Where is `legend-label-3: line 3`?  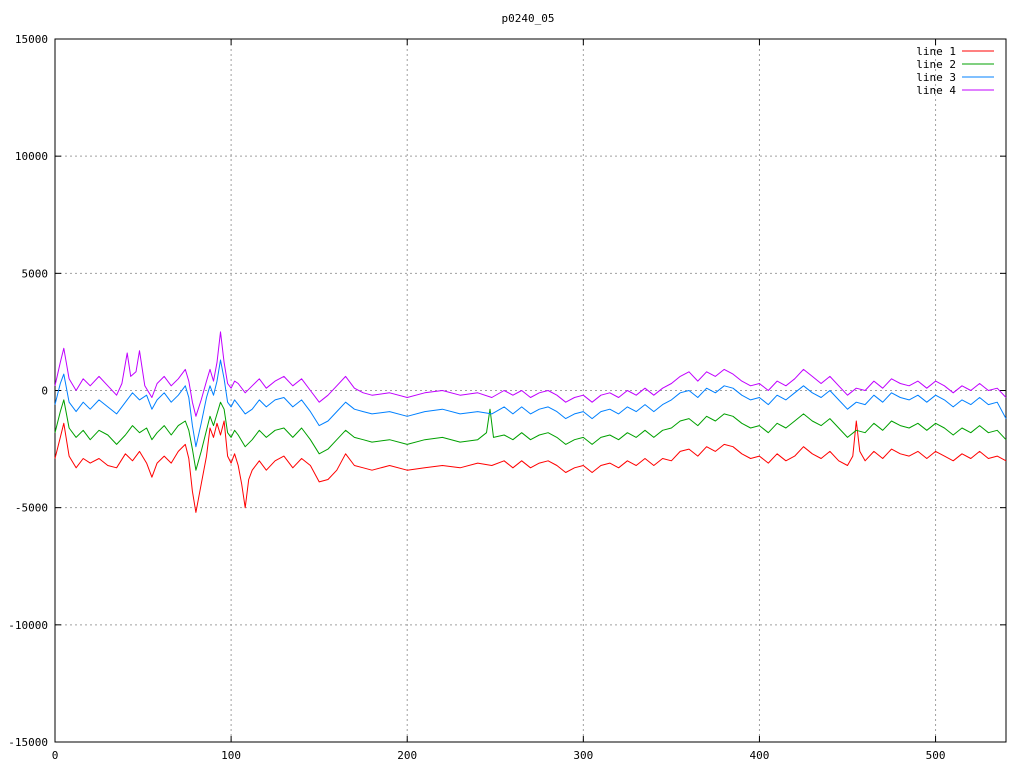
legend-label-3: line 3 is located at coordinates (936, 77).